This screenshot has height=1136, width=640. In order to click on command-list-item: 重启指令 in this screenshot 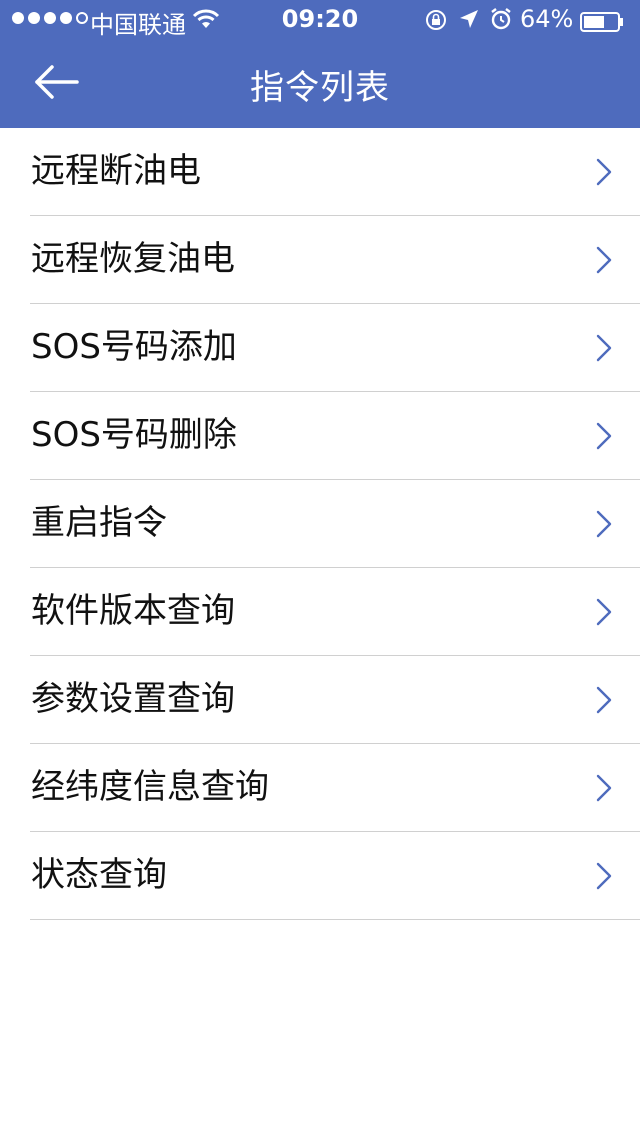, I will do `click(320, 524)`.